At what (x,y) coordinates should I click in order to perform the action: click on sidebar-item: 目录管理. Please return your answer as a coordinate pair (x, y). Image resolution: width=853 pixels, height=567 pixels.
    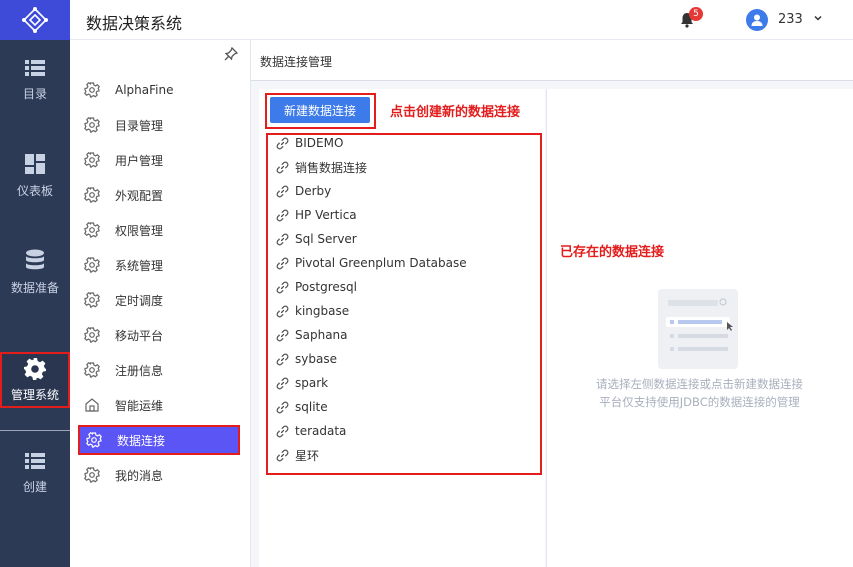
    Looking at the image, I should click on (159, 125).